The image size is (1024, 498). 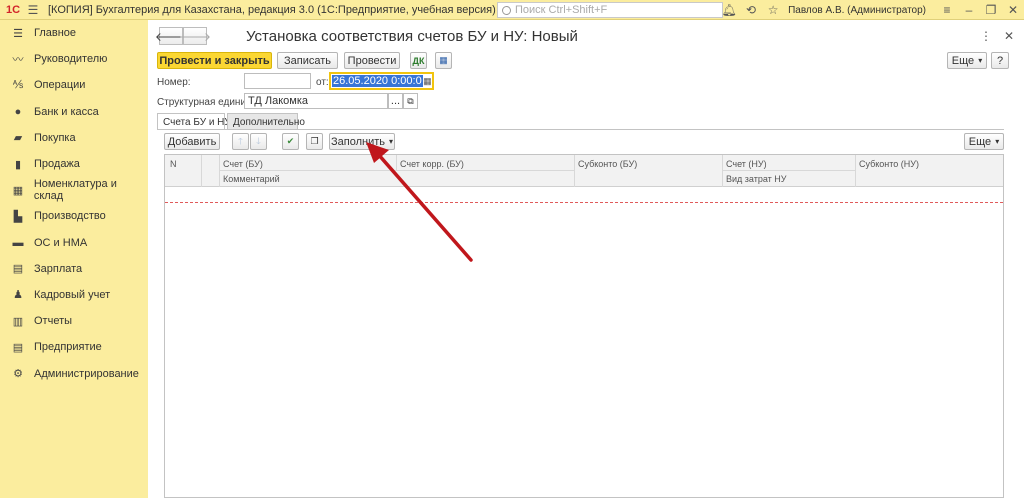 I want to click on add-row-button: Добавить, so click(x=192, y=141).